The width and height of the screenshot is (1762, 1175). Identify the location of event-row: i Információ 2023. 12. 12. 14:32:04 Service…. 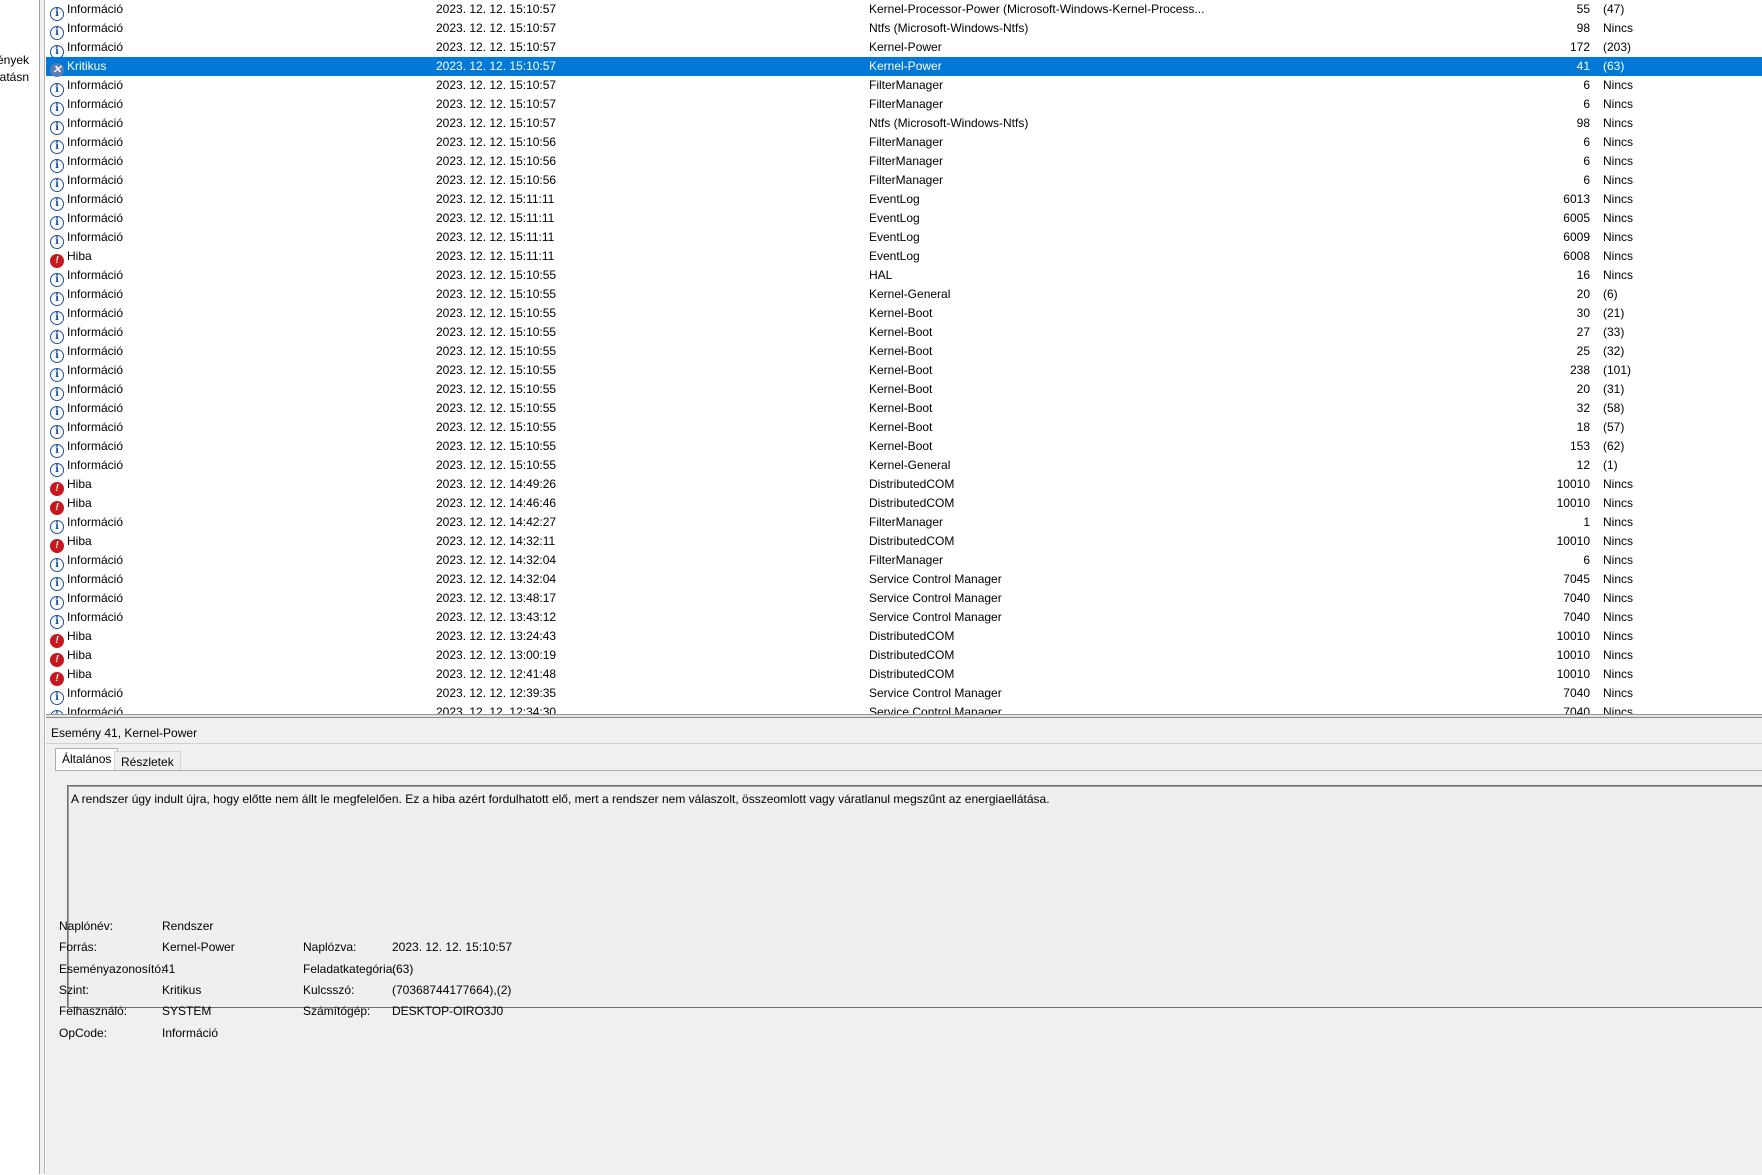
(904, 580).